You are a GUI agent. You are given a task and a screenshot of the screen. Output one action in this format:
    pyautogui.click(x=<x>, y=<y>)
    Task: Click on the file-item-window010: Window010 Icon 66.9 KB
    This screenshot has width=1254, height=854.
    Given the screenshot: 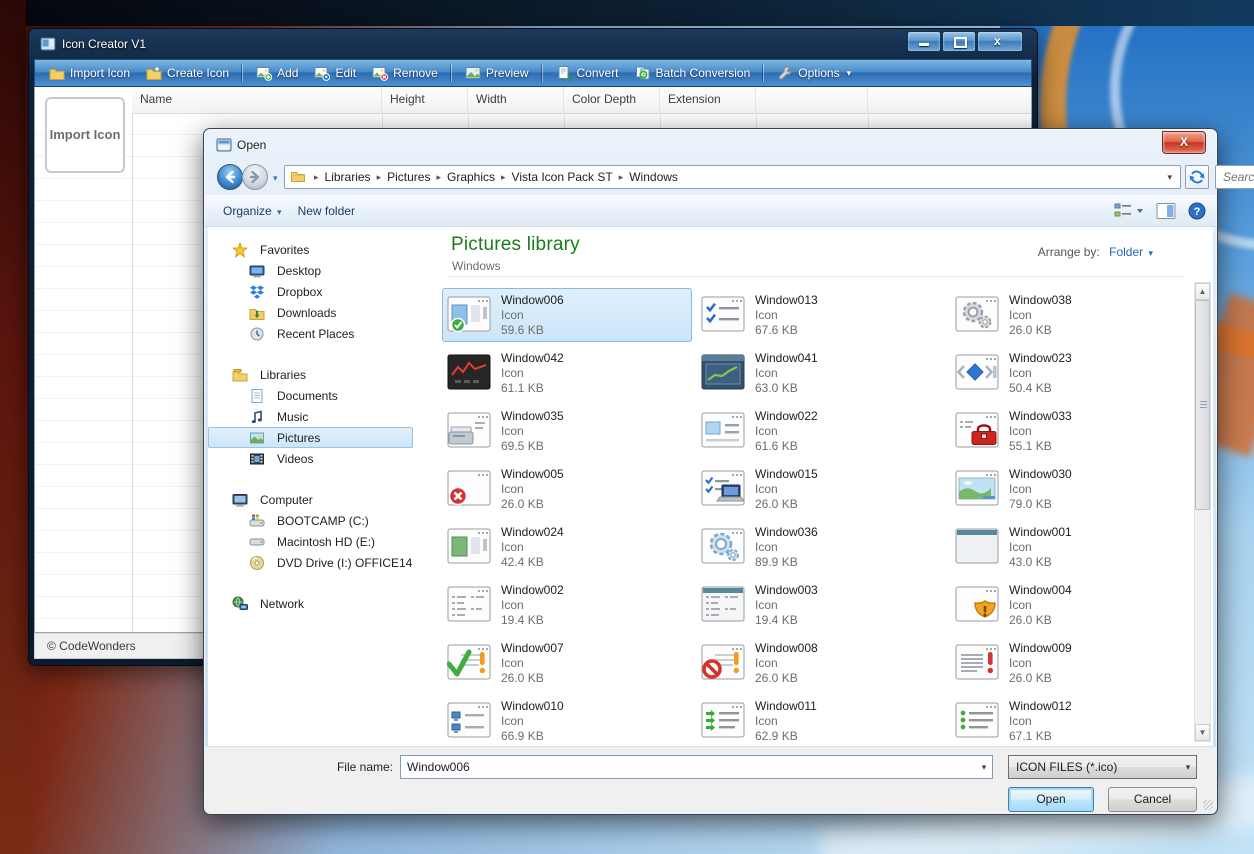 What is the action you would take?
    pyautogui.click(x=567, y=721)
    